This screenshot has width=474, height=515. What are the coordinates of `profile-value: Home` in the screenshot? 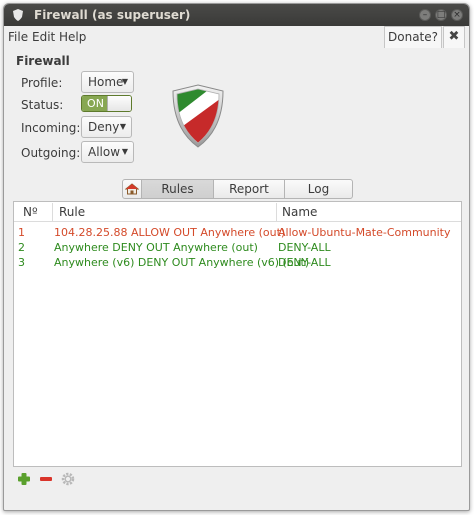 It's located at (106, 82).